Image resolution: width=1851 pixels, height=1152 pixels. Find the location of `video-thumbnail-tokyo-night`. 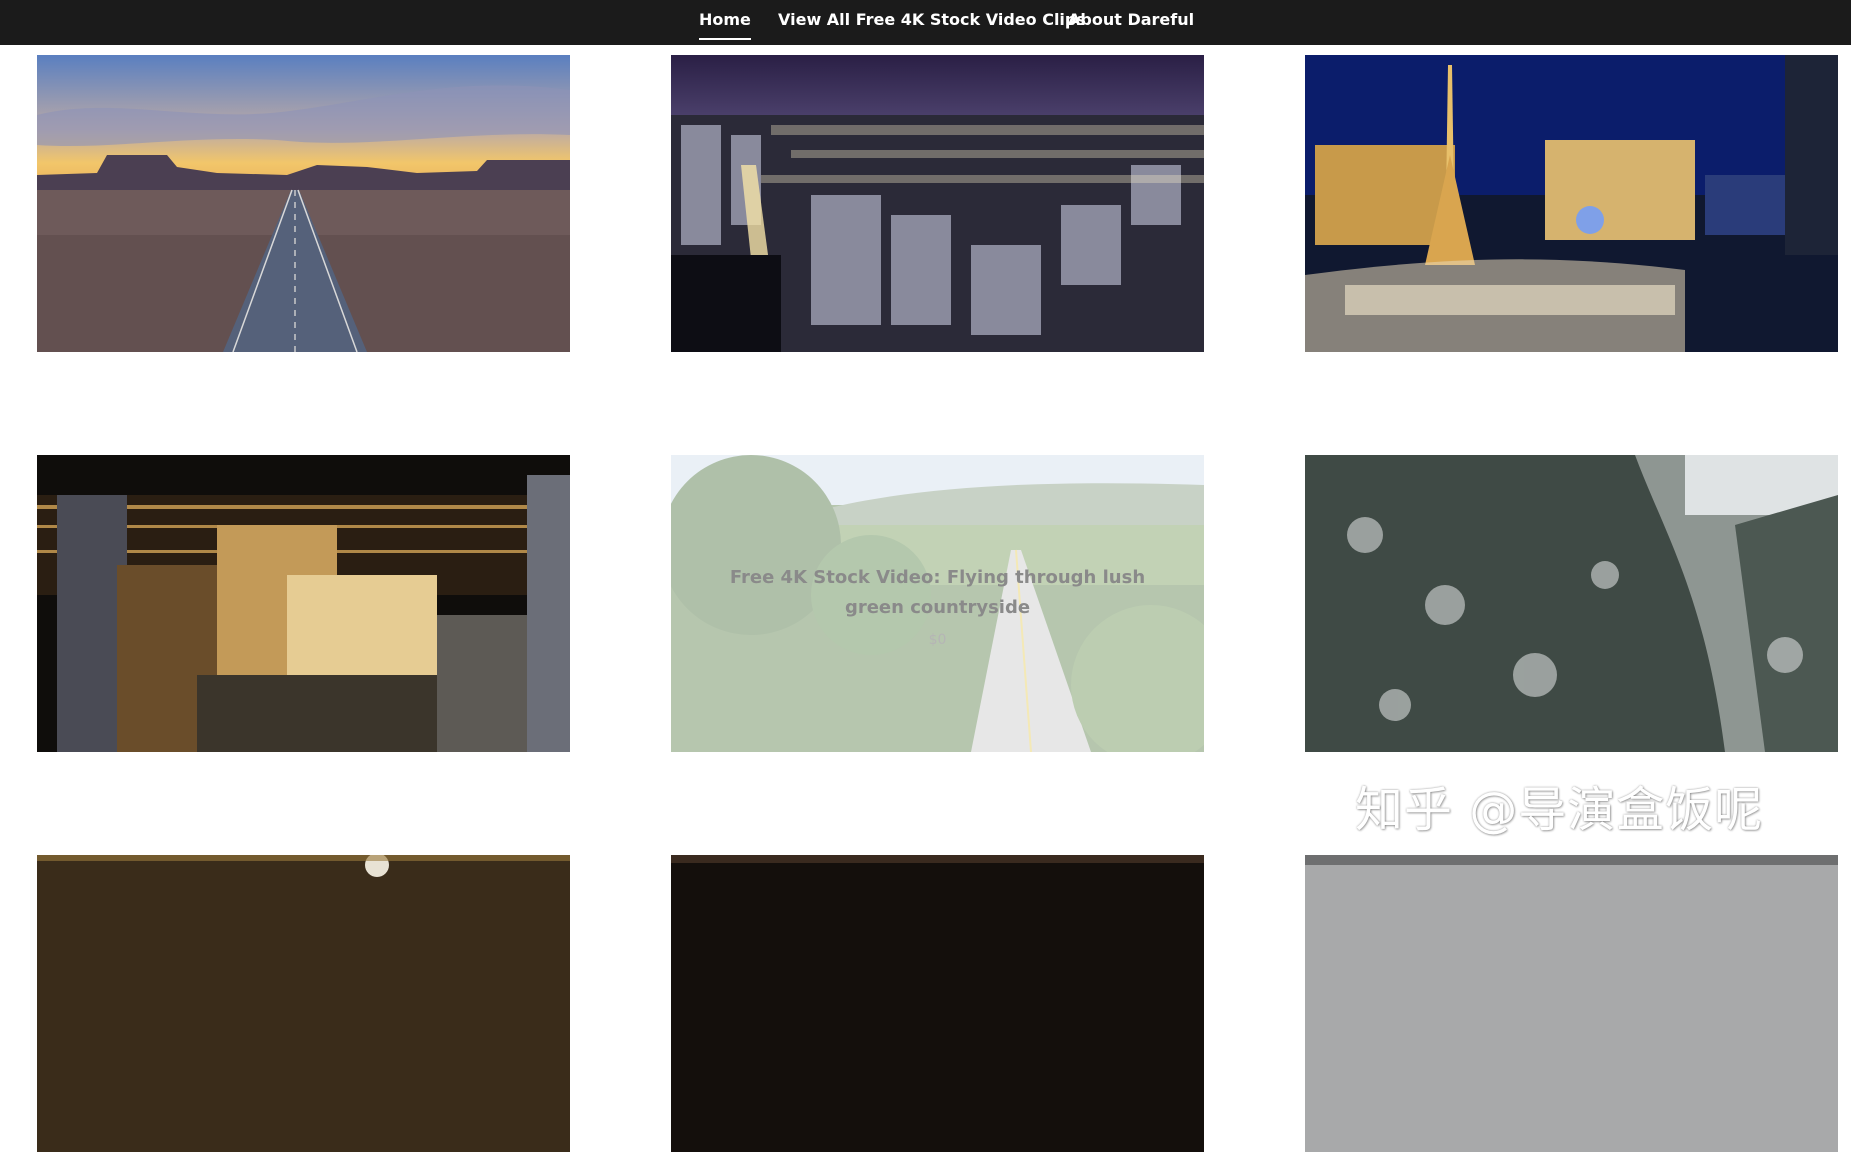

video-thumbnail-tokyo-night is located at coordinates (937, 203).